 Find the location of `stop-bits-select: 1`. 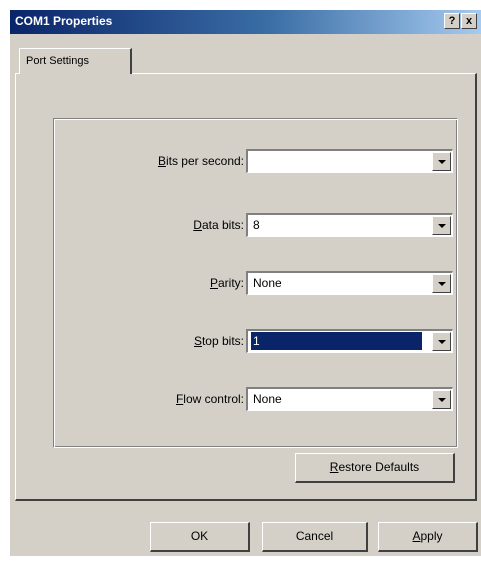

stop-bits-select: 1 is located at coordinates (349, 341).